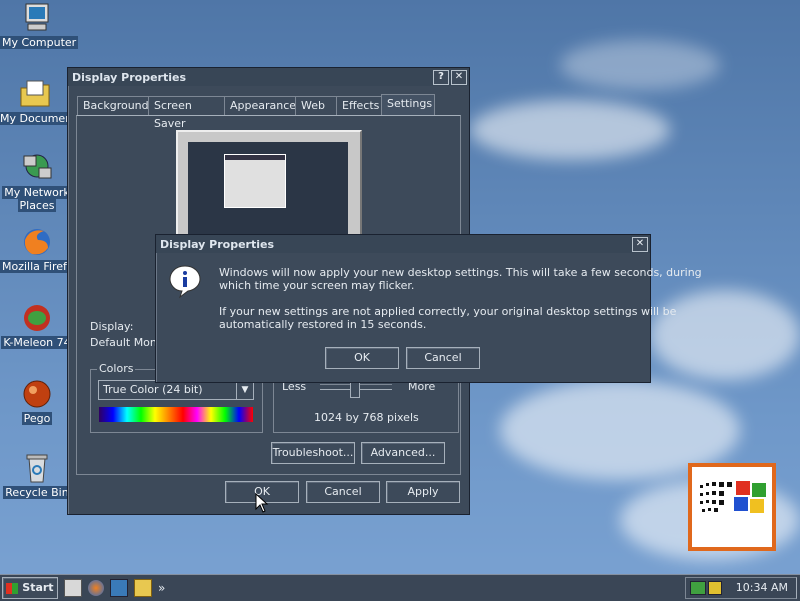 Image resolution: width=800 pixels, height=601 pixels. I want to click on tab-settings: Settings, so click(408, 105).